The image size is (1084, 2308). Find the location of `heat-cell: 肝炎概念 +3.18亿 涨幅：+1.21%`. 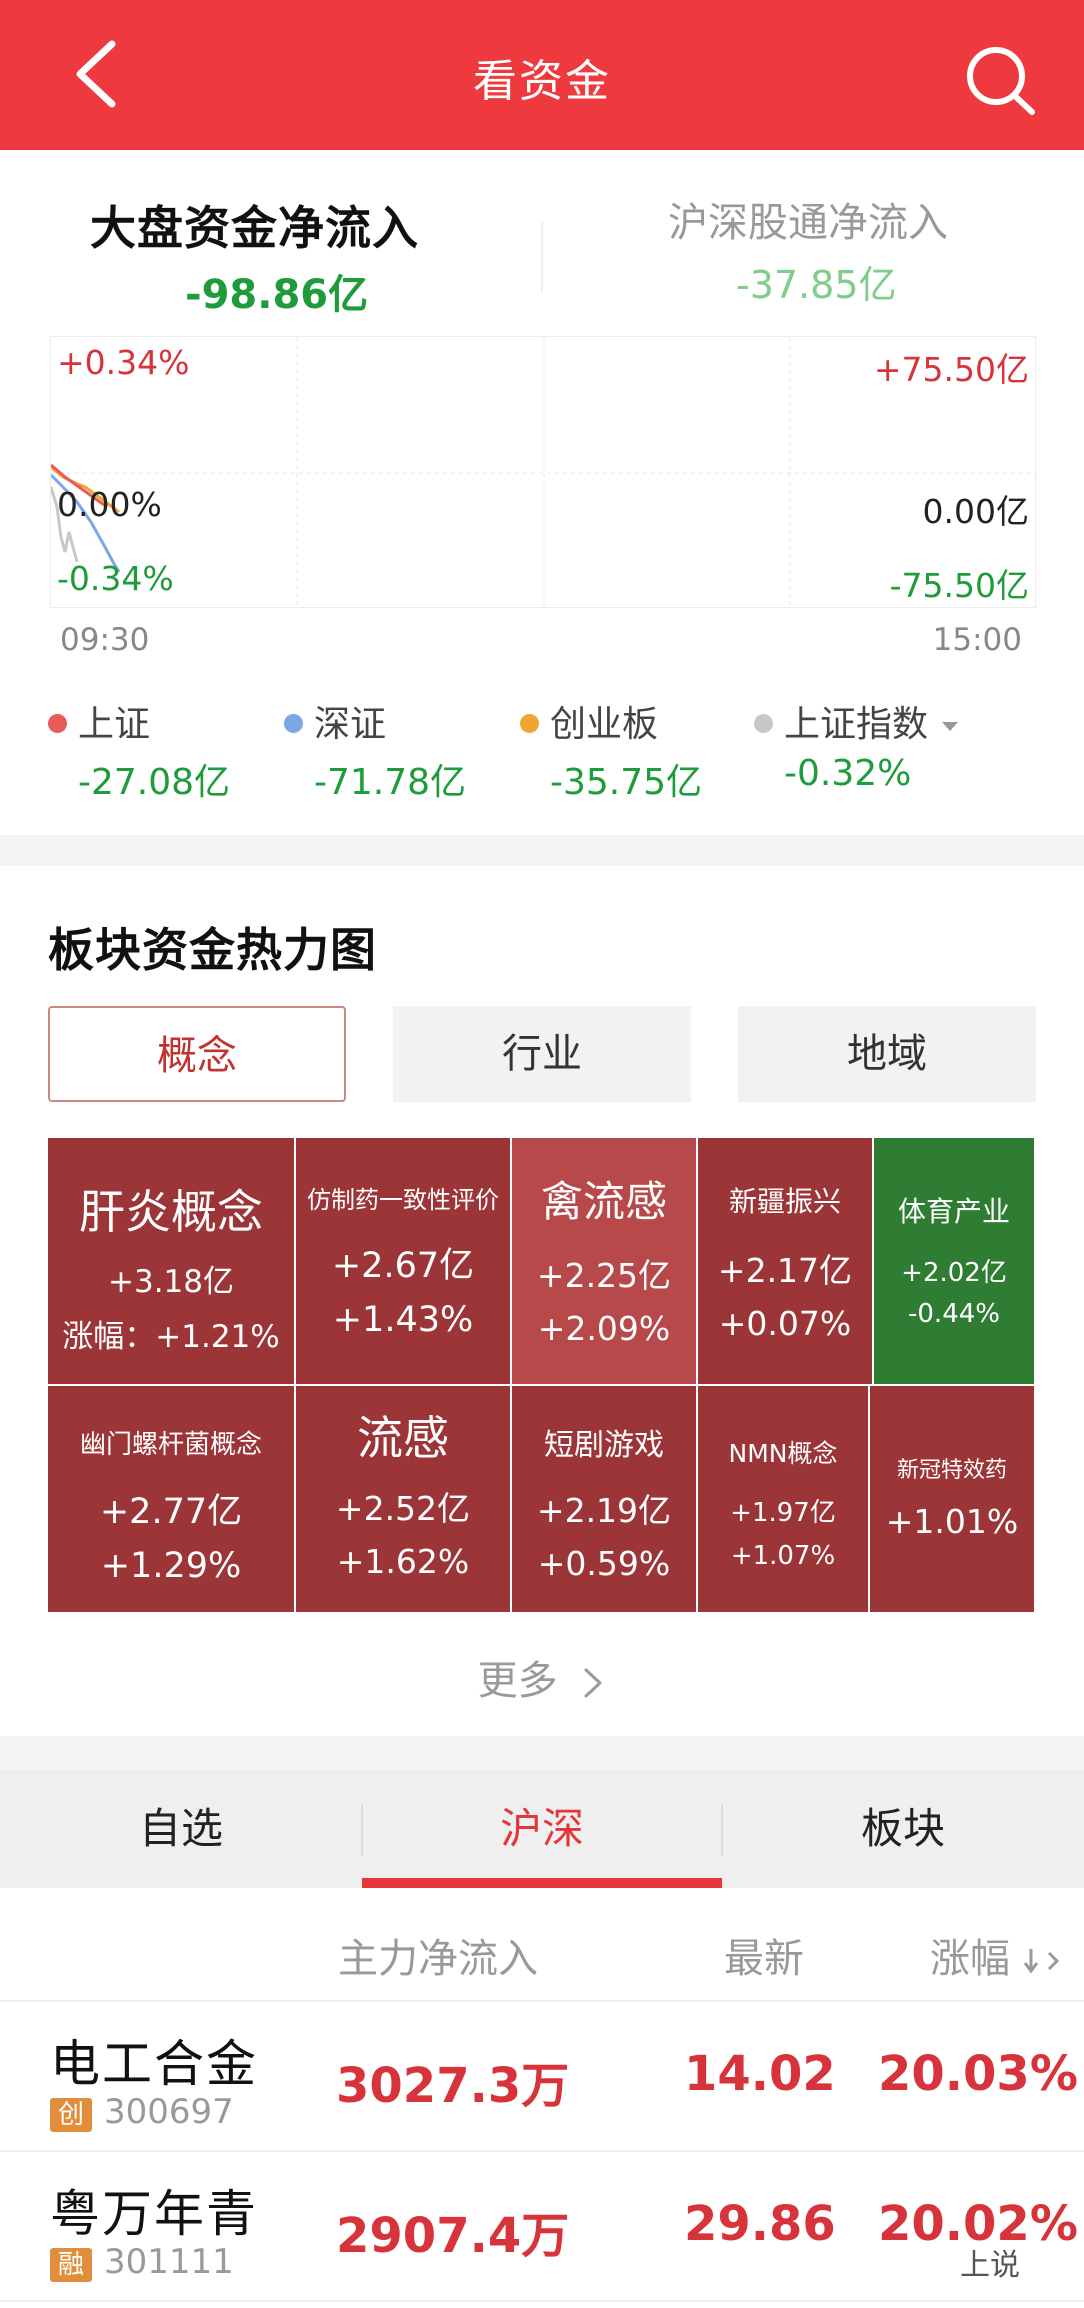

heat-cell: 肝炎概念 +3.18亿 涨幅：+1.21% is located at coordinates (172, 1262).